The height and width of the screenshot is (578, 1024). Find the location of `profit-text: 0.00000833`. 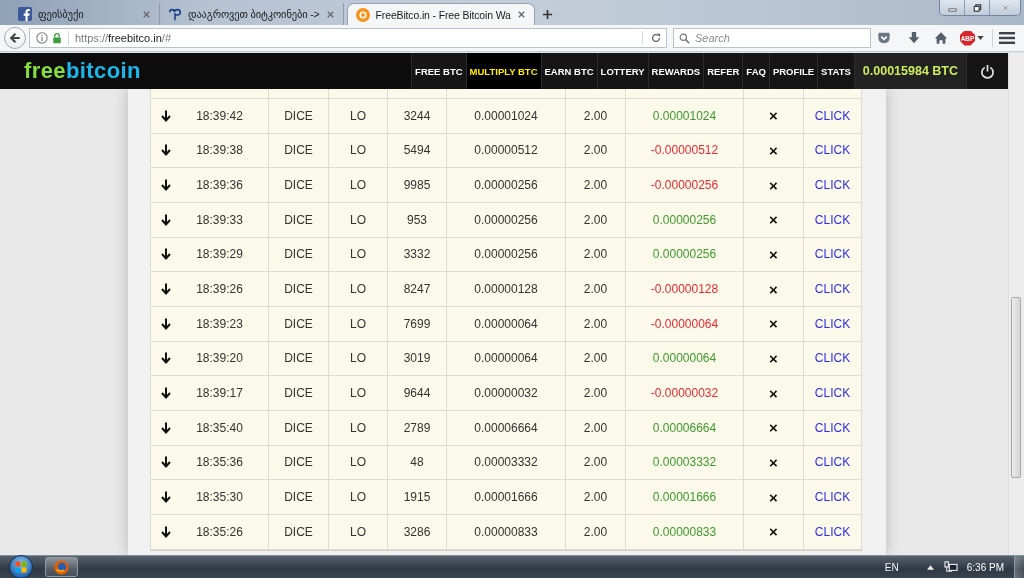

profit-text: 0.00000833 is located at coordinates (684, 531).